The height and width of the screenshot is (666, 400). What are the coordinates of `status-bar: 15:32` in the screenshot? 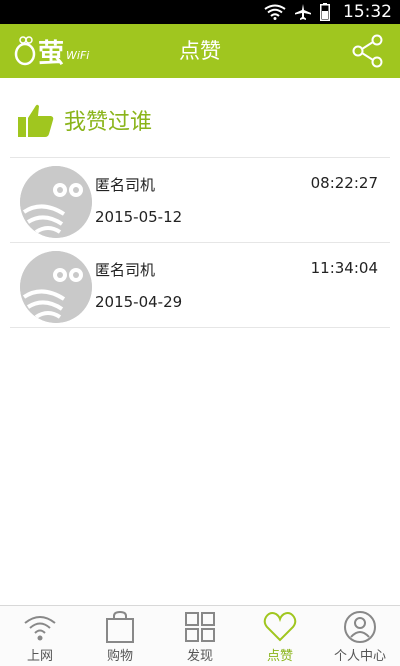 It's located at (200, 12).